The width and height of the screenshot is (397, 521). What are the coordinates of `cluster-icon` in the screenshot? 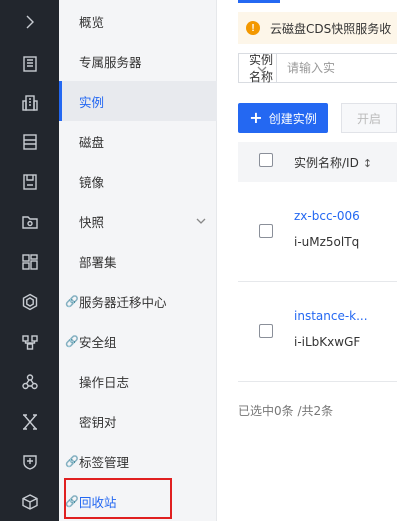 It's located at (29, 382).